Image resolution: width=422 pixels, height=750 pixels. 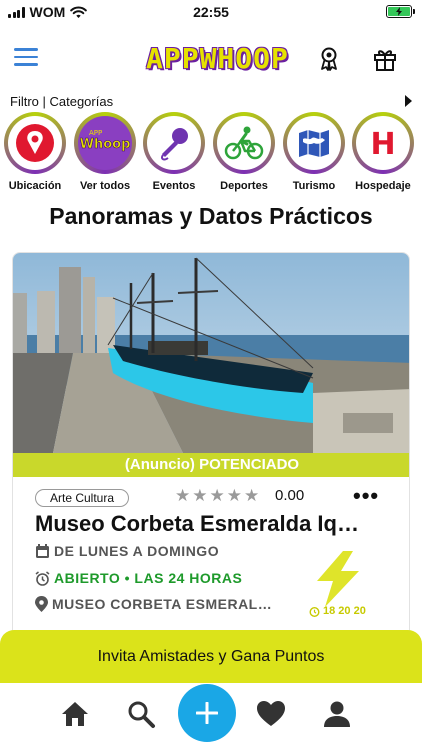 What do you see at coordinates (141, 714) in the screenshot?
I see `search-icon` at bounding box center [141, 714].